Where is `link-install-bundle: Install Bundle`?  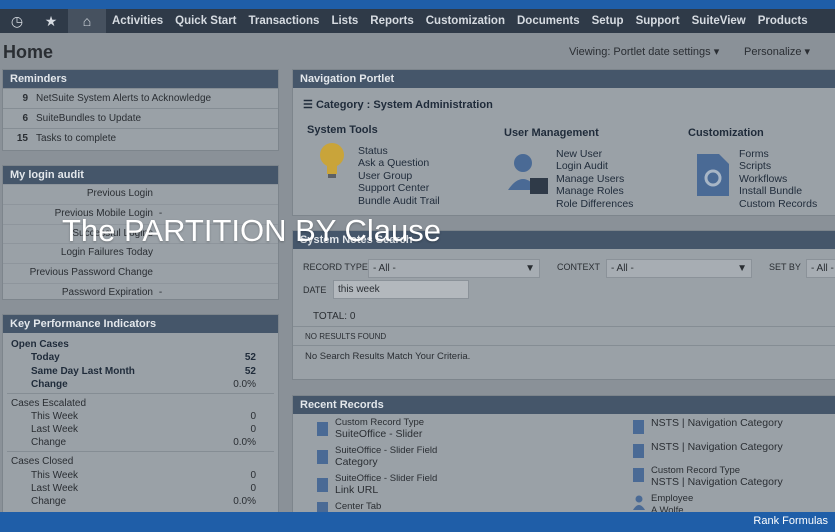 link-install-bundle: Install Bundle is located at coordinates (778, 191).